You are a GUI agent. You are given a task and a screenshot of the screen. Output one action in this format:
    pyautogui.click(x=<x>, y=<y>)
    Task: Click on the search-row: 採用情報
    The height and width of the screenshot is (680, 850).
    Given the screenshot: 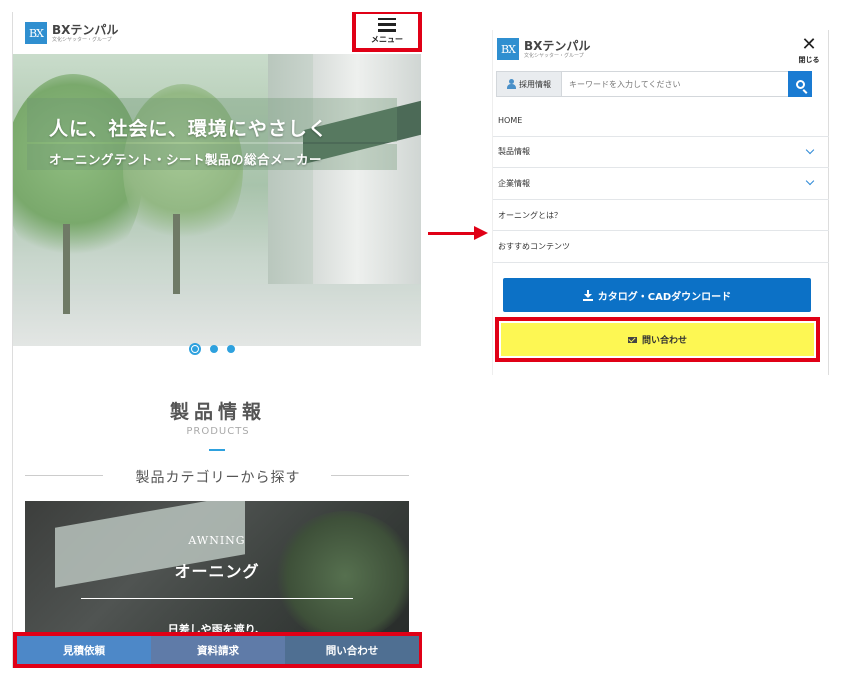 What is the action you would take?
    pyautogui.click(x=658, y=84)
    